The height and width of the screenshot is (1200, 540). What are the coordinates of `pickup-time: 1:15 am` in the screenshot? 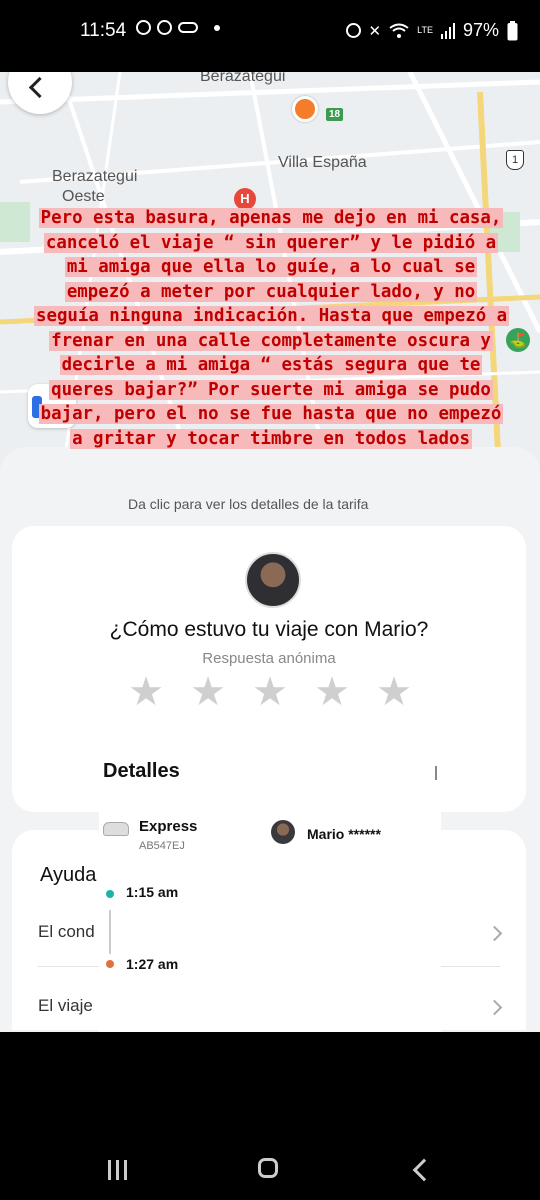 It's located at (152, 892).